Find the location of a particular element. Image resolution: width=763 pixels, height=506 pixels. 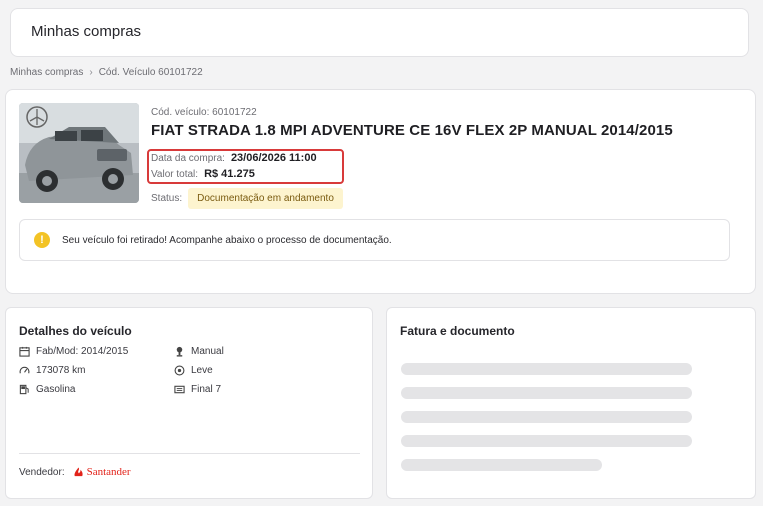

seller-logo: Santander is located at coordinates (102, 472).